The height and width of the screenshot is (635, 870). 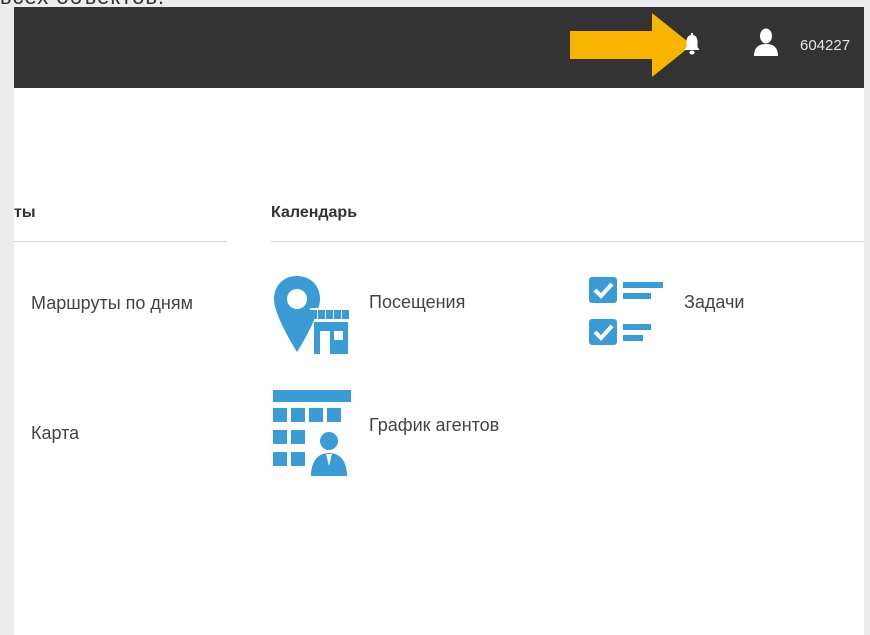 What do you see at coordinates (439, 47) in the screenshot?
I see `top-bar: 604227` at bounding box center [439, 47].